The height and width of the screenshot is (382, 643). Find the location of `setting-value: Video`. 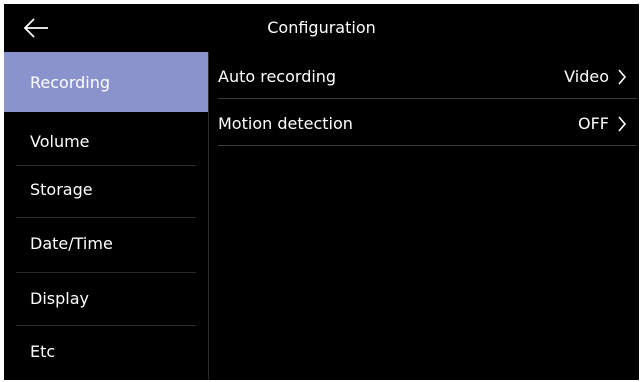

setting-value: Video is located at coordinates (586, 76).